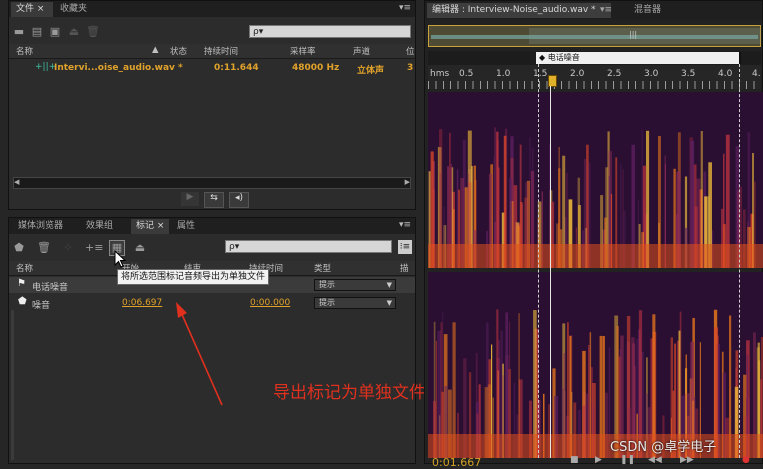  I want to click on ruler-tick-label: 1.5, so click(540, 74).